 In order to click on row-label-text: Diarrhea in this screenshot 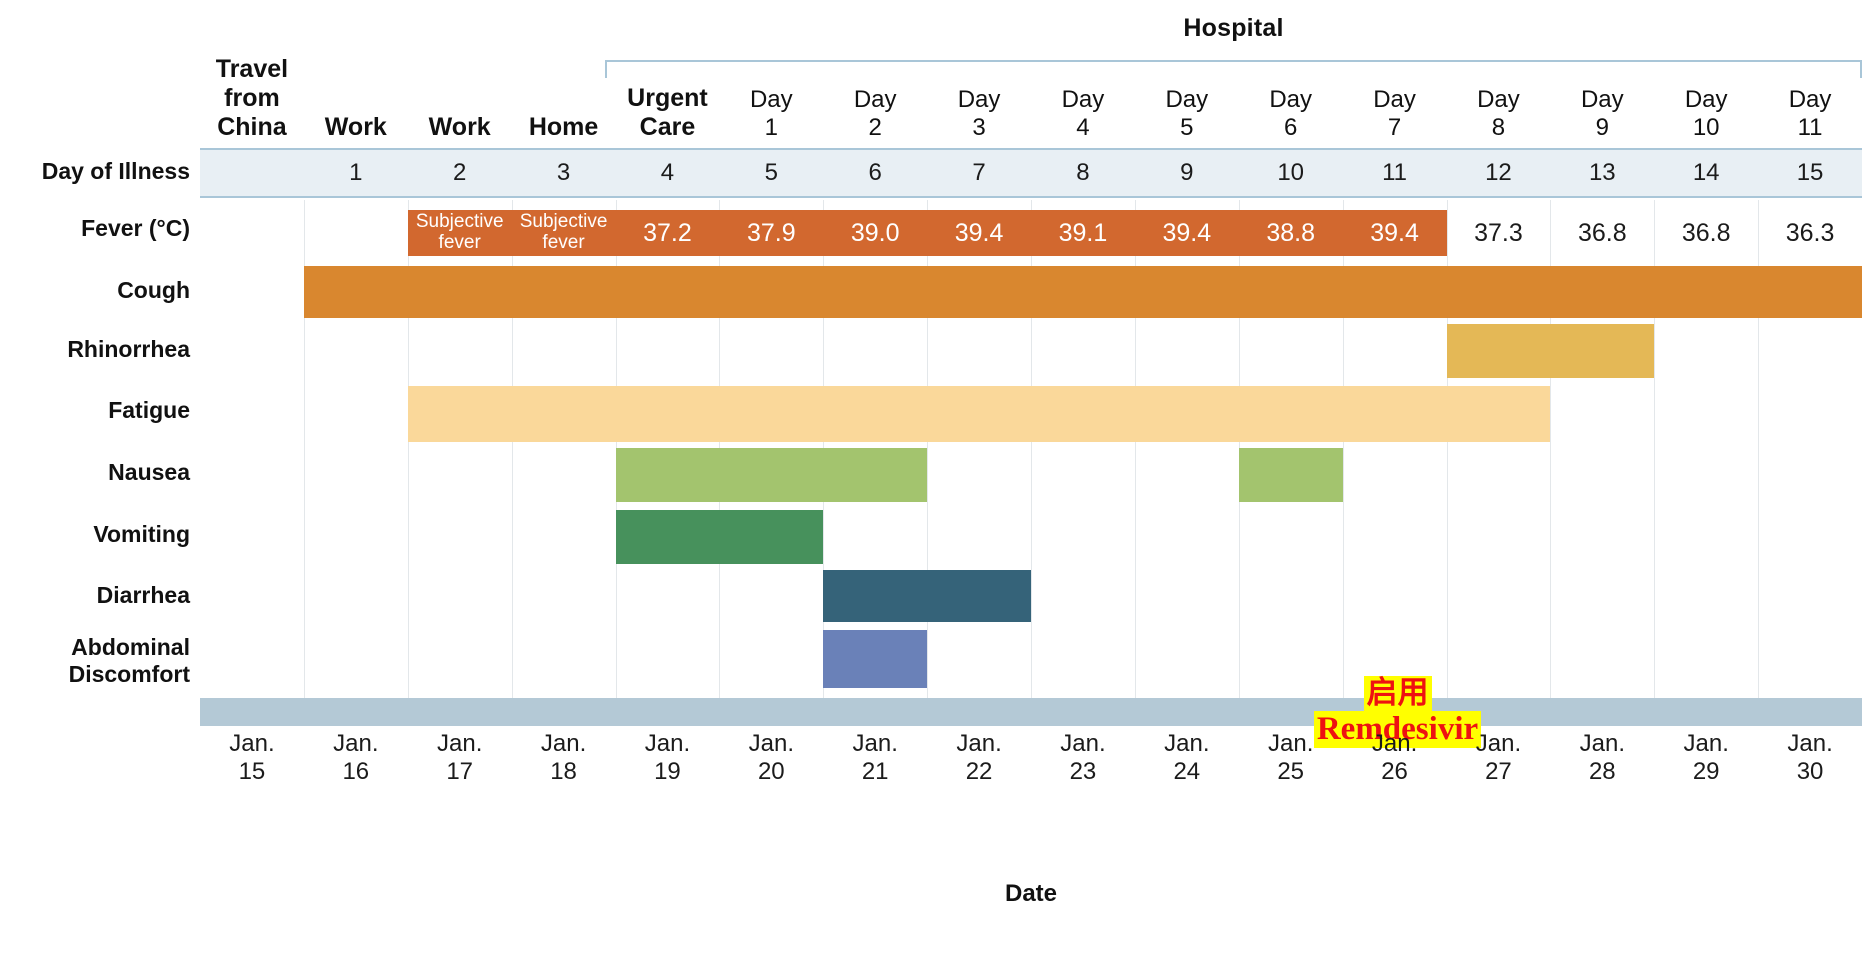, I will do `click(143, 595)`.